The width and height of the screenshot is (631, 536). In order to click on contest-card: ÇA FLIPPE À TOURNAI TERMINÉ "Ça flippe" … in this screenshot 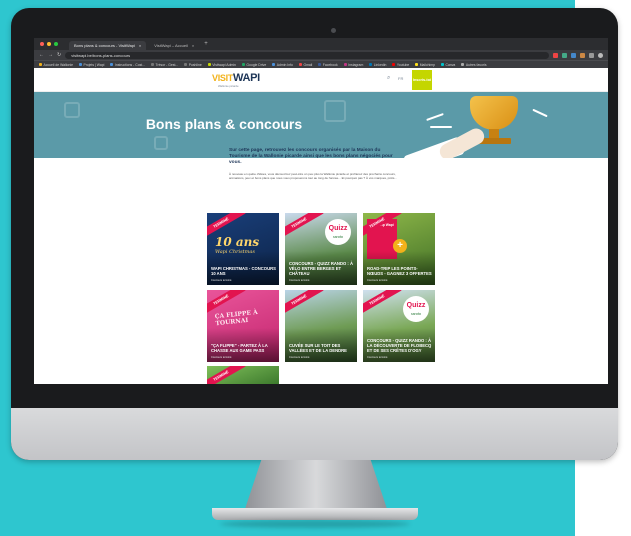, I will do `click(243, 326)`.